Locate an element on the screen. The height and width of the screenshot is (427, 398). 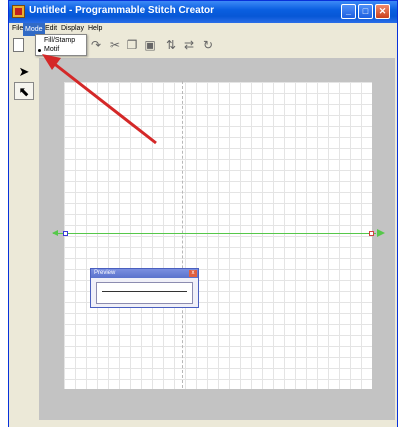
mirror-icon: ⇄ is located at coordinates (189, 45).